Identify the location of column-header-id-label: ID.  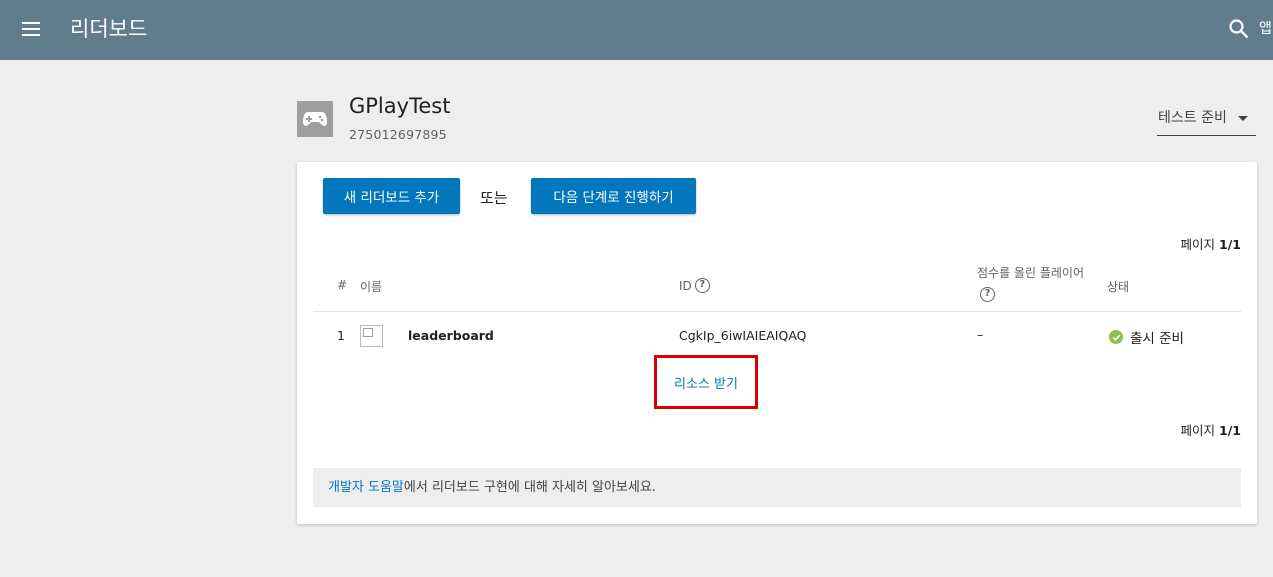
(685, 285).